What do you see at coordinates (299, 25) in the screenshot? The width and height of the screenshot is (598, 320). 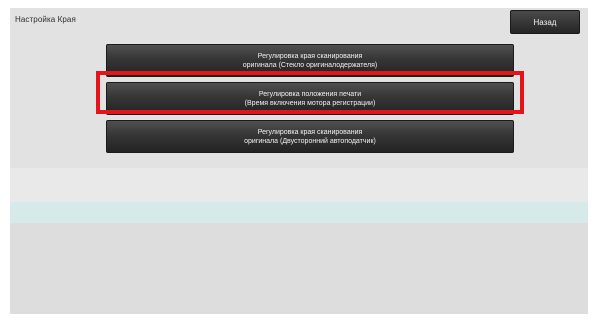 I see `header-bar: Настройка Края Назад` at bounding box center [299, 25].